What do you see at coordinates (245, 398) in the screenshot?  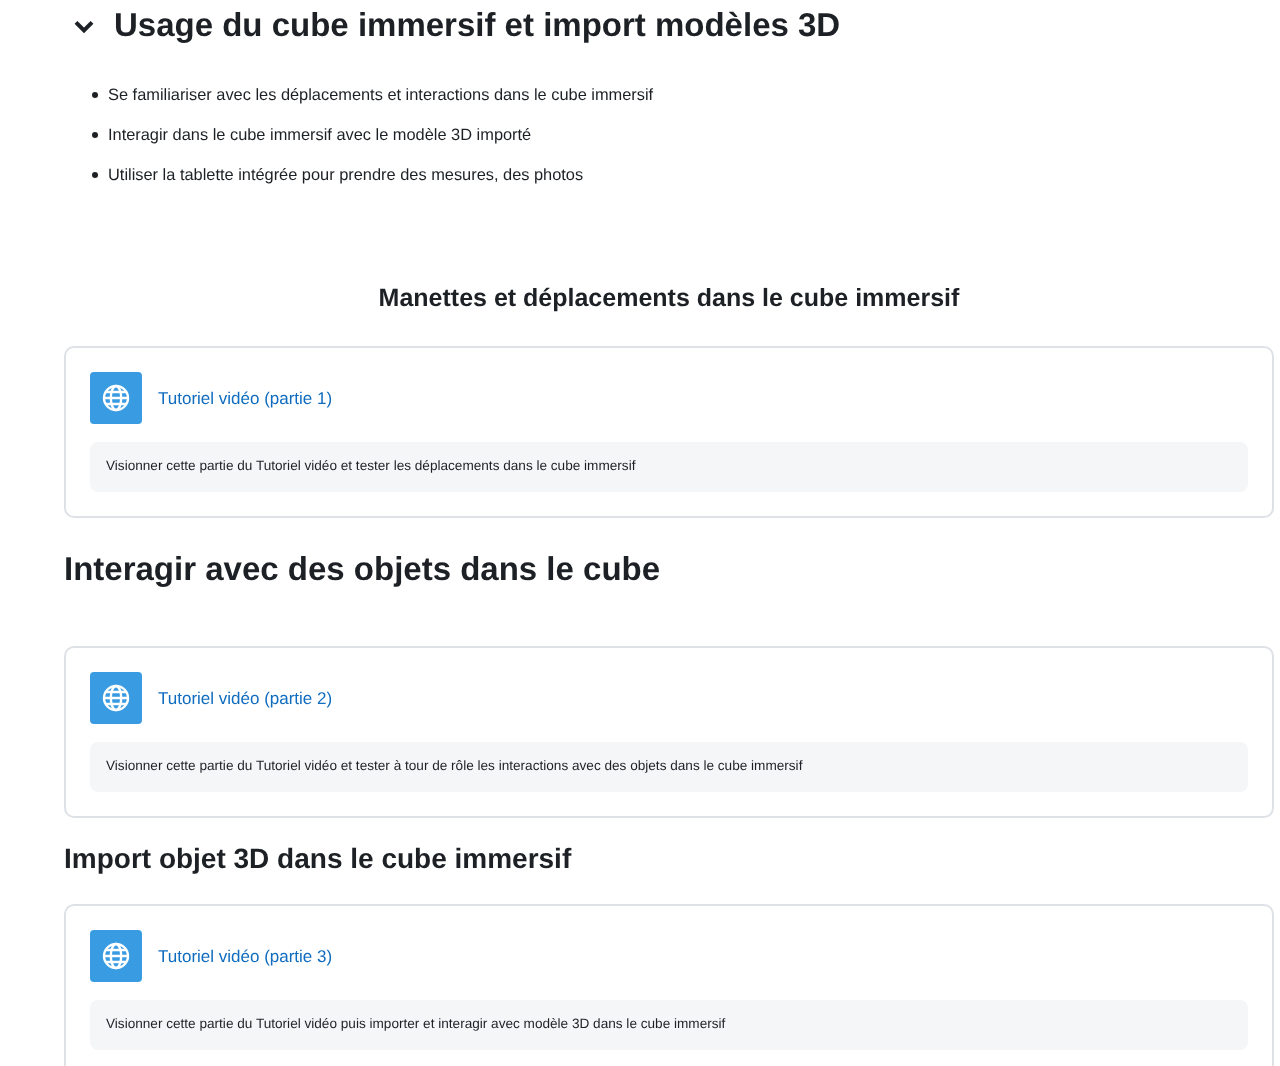 I see `activity-link: Tutoriel vidéo (partie 1)` at bounding box center [245, 398].